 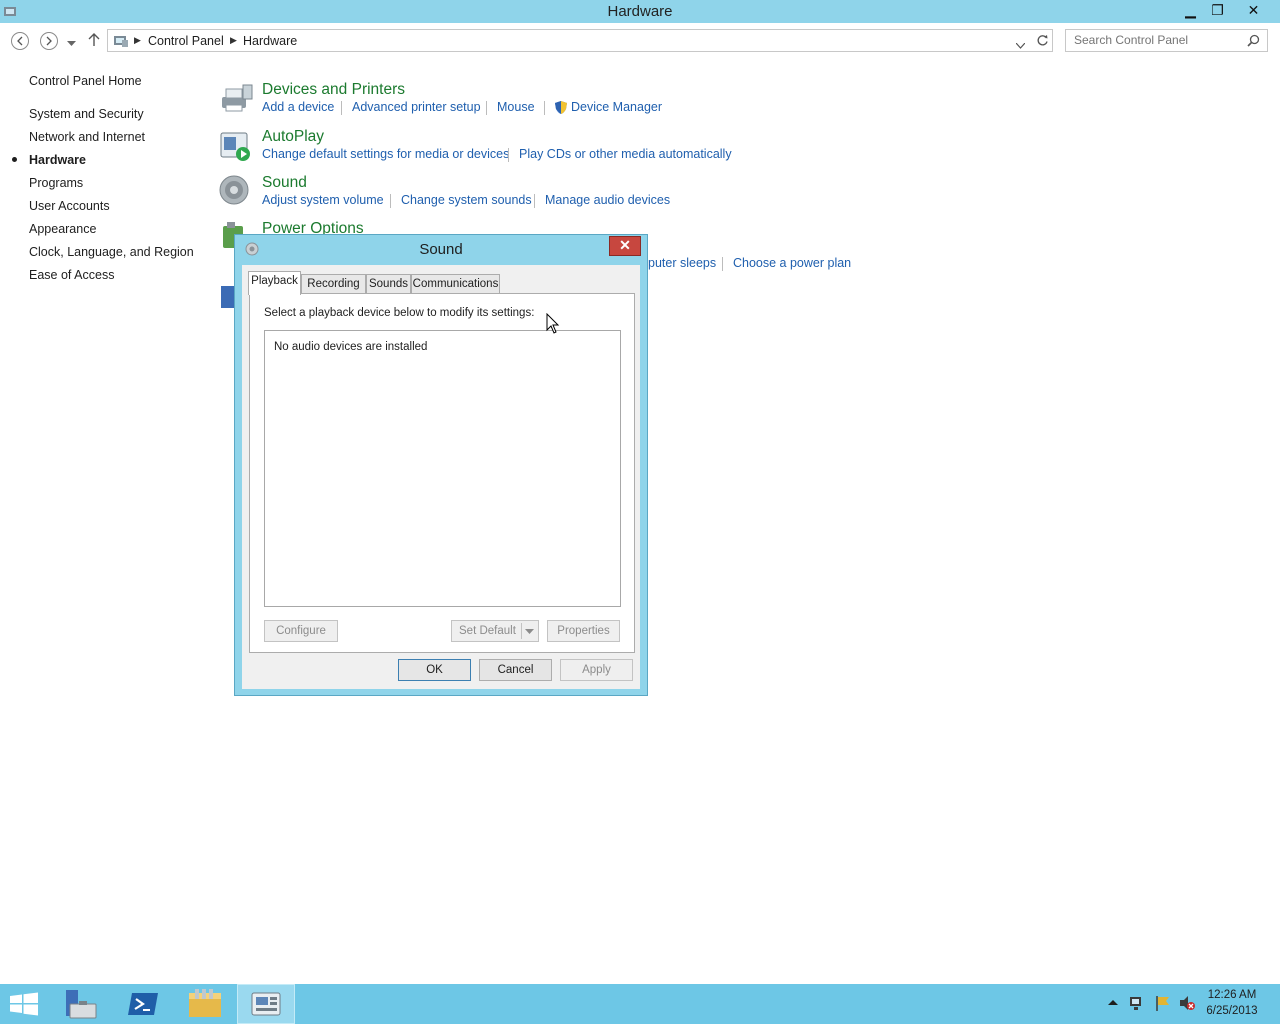 I want to click on mouse-cursor-icon, so click(x=553, y=325).